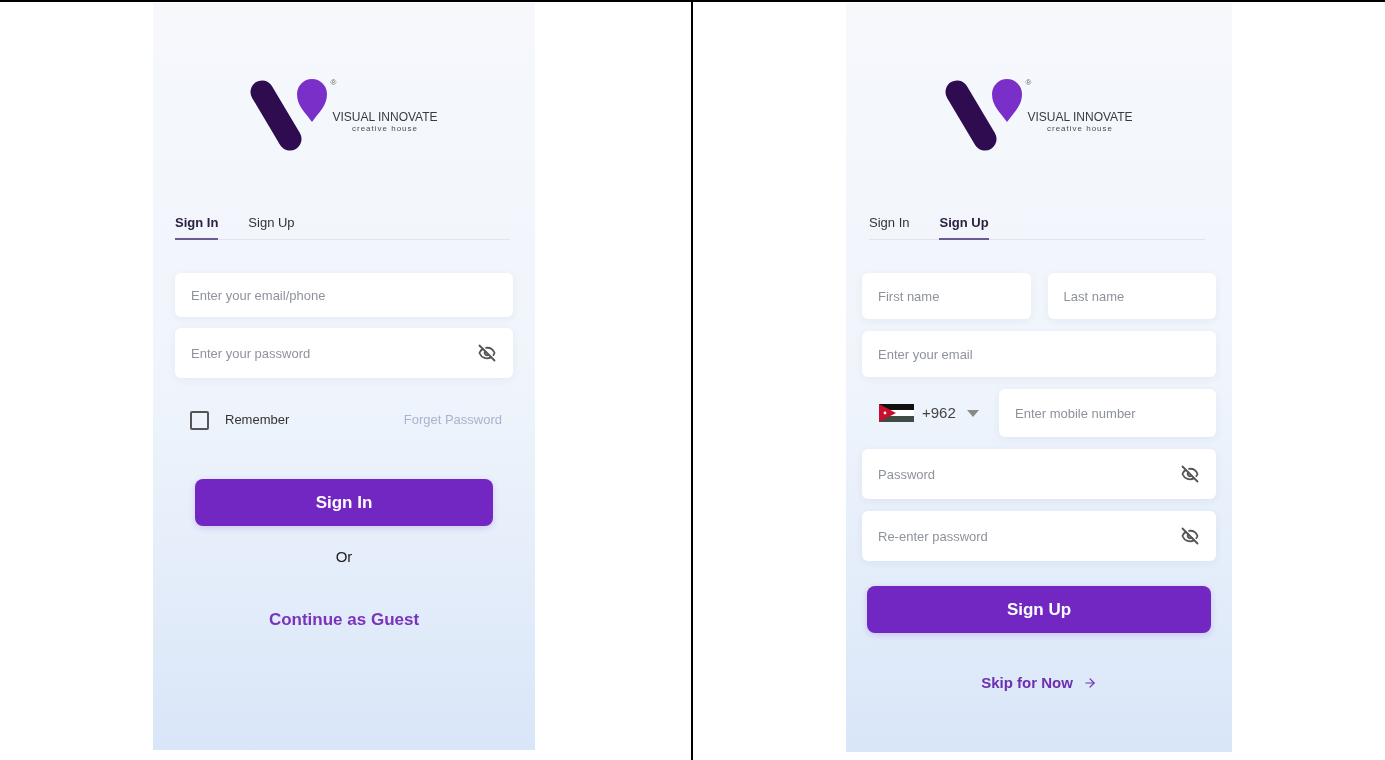 The height and width of the screenshot is (760, 1385). What do you see at coordinates (1107, 413) in the screenshot?
I see `phone-number-field: Enter mobile number` at bounding box center [1107, 413].